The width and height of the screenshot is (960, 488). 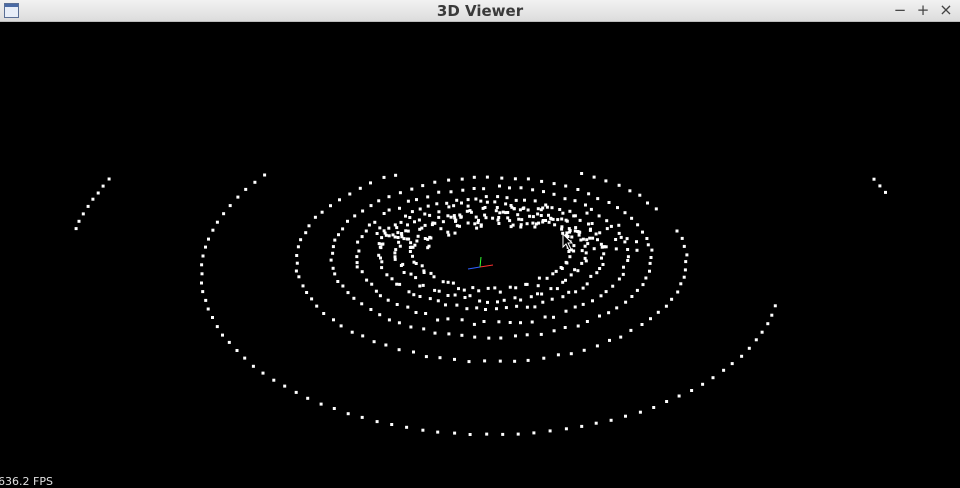 What do you see at coordinates (26, 481) in the screenshot?
I see `fps-counter: 636.2 FPS` at bounding box center [26, 481].